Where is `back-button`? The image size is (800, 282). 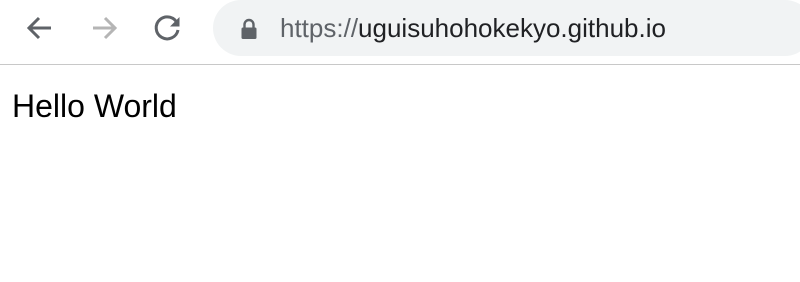 back-button is located at coordinates (40, 28).